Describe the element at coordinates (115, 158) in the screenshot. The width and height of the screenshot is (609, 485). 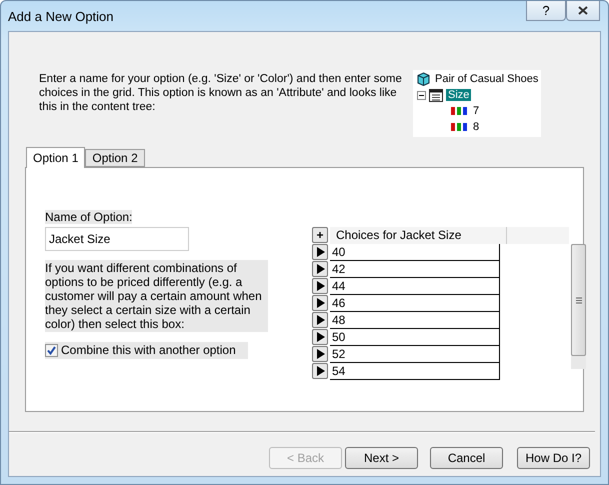
I see `tab: Option 2` at that location.